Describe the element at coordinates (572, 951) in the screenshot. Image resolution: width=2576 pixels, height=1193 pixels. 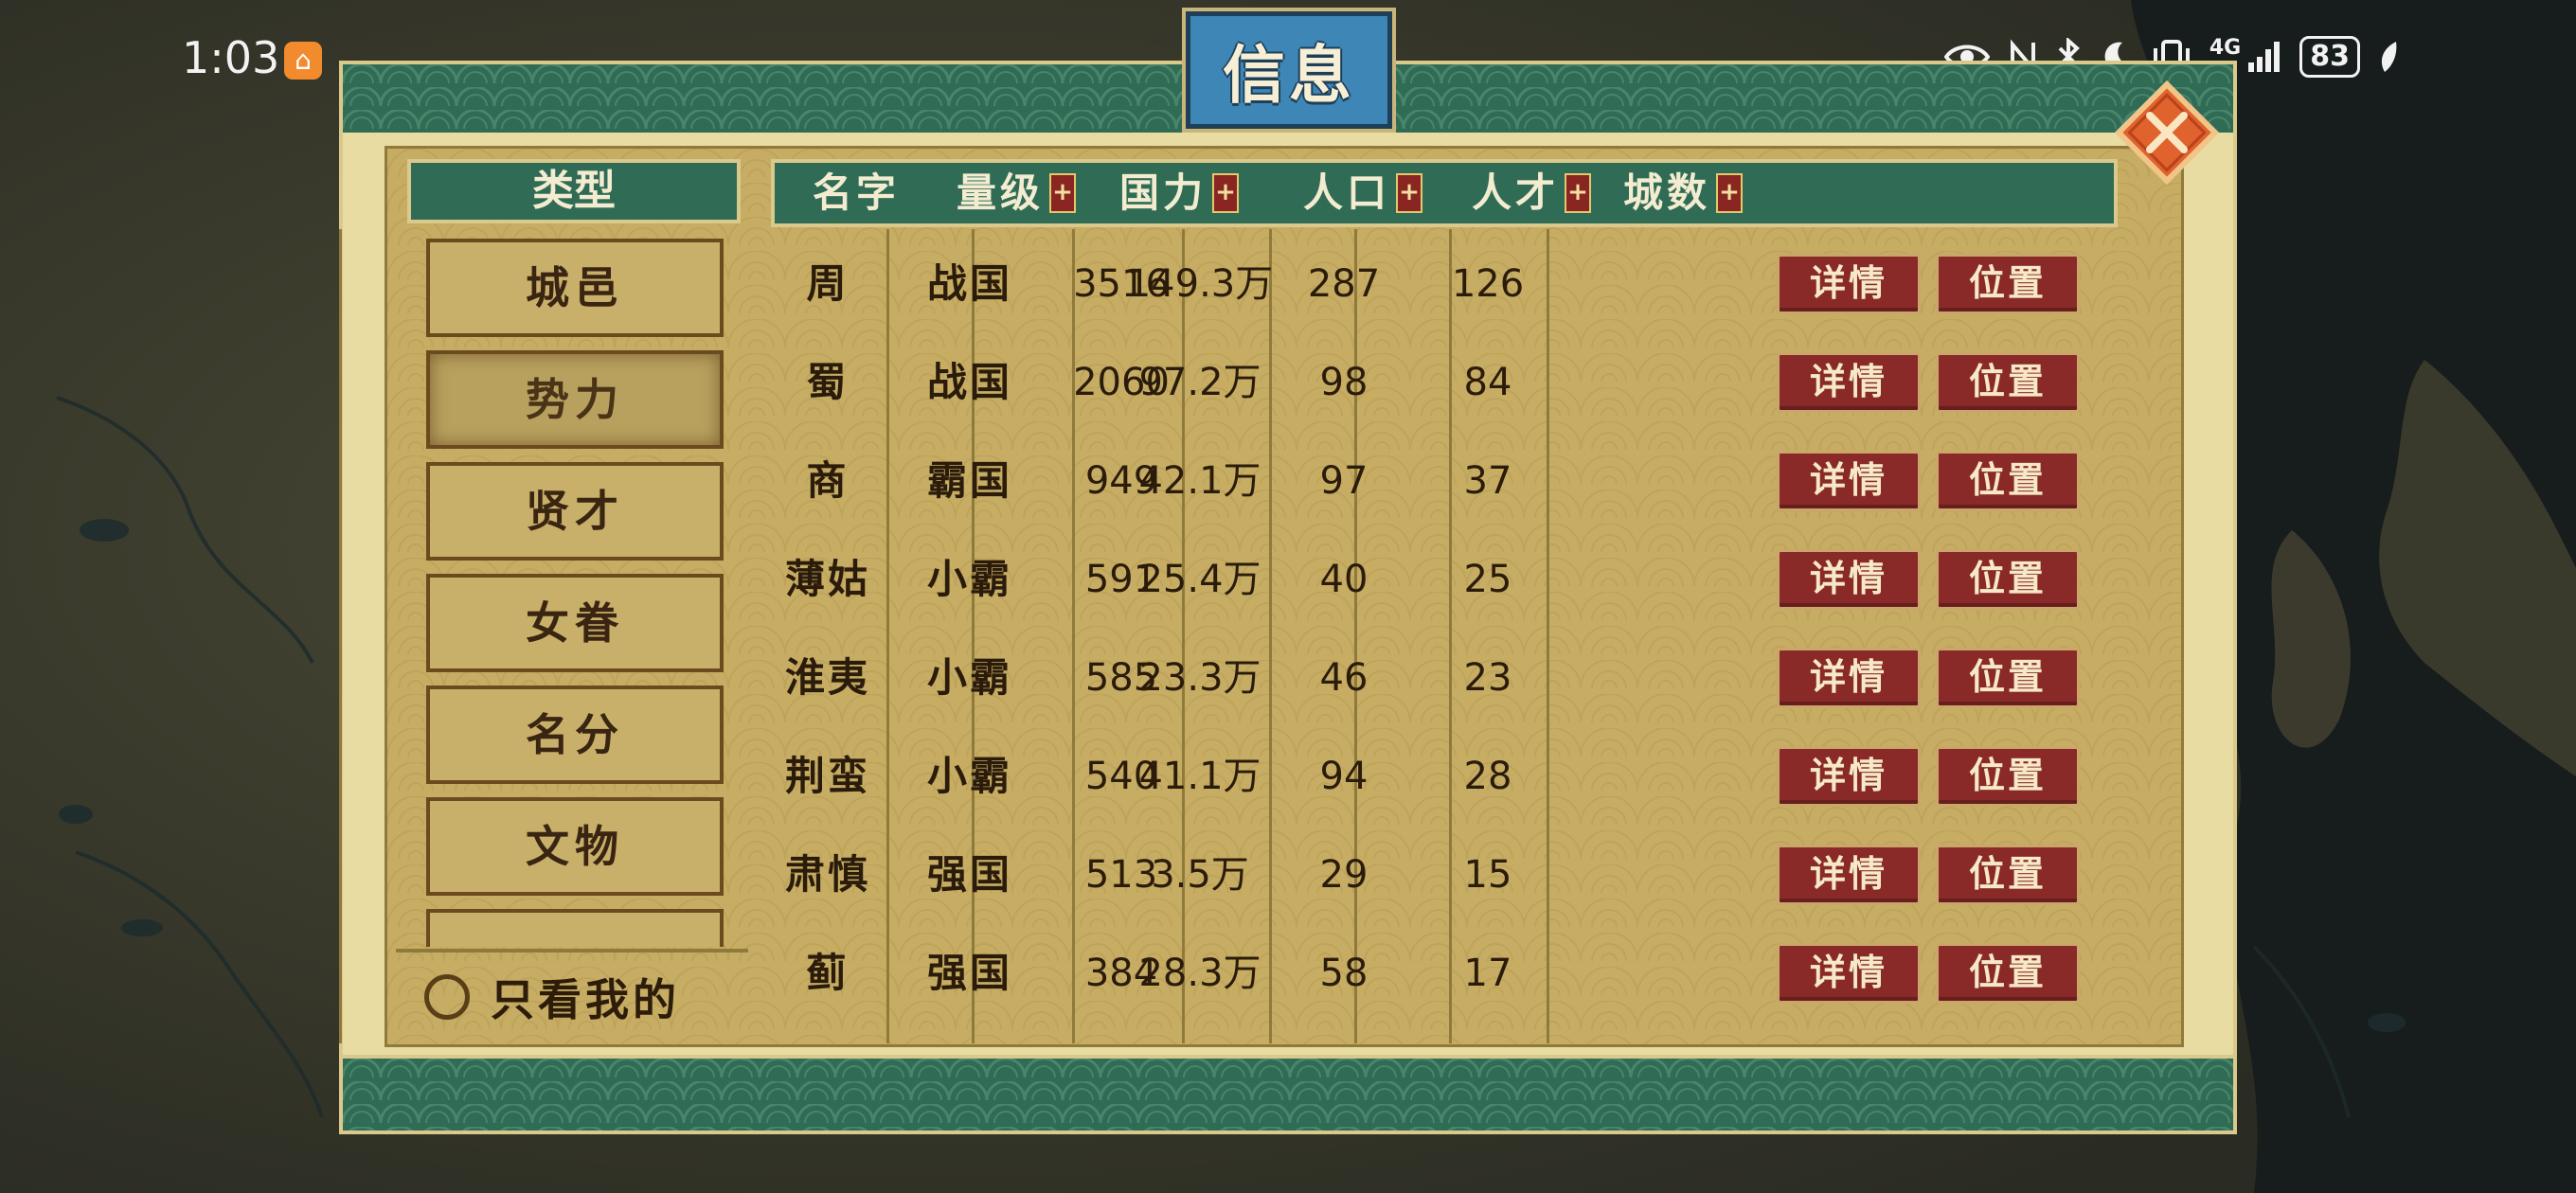
I see `sidebar-divider` at that location.